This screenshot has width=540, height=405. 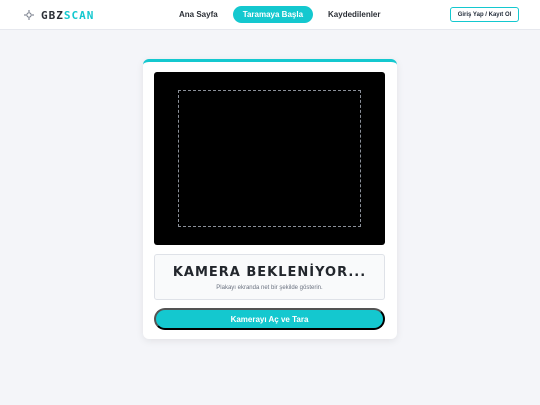 I want to click on nav-link-saved: Kaydedilenler, so click(x=354, y=14).